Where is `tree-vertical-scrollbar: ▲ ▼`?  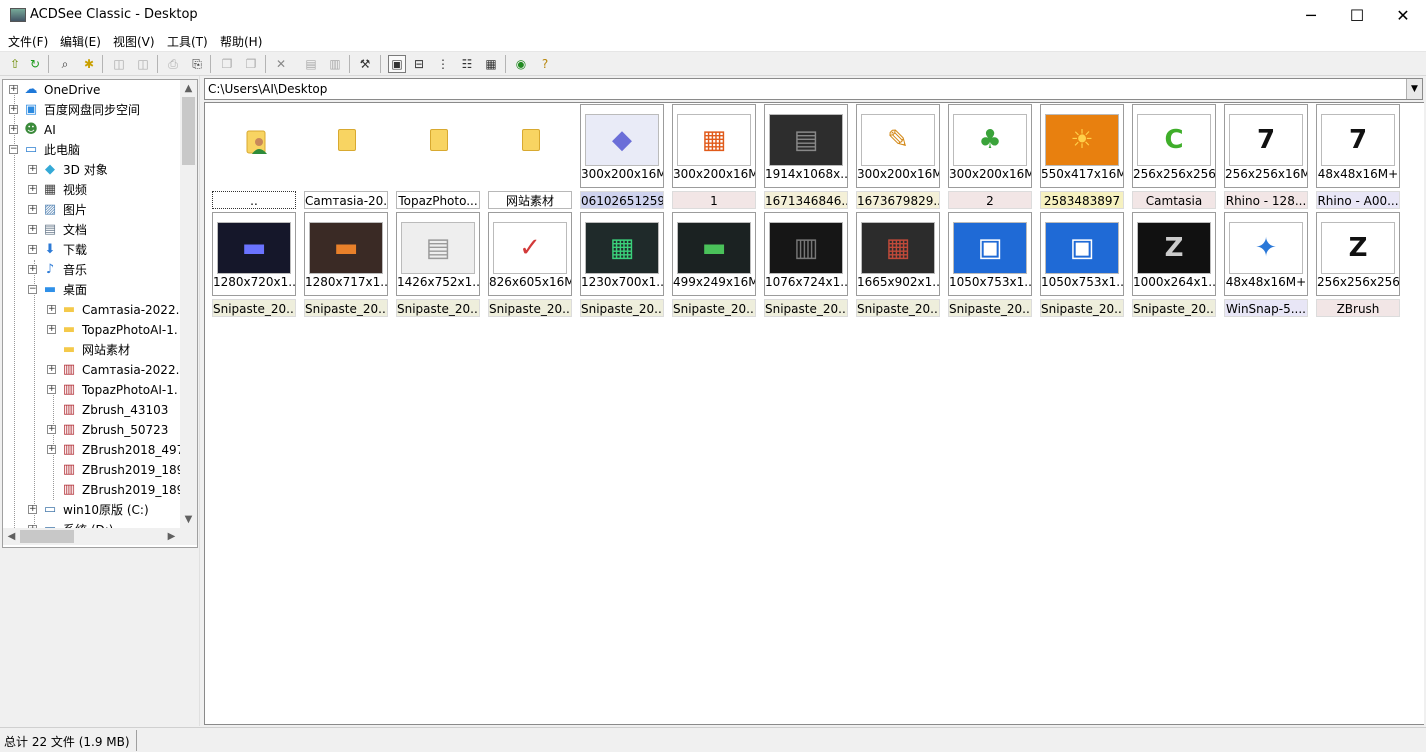 tree-vertical-scrollbar: ▲ ▼ is located at coordinates (188, 304).